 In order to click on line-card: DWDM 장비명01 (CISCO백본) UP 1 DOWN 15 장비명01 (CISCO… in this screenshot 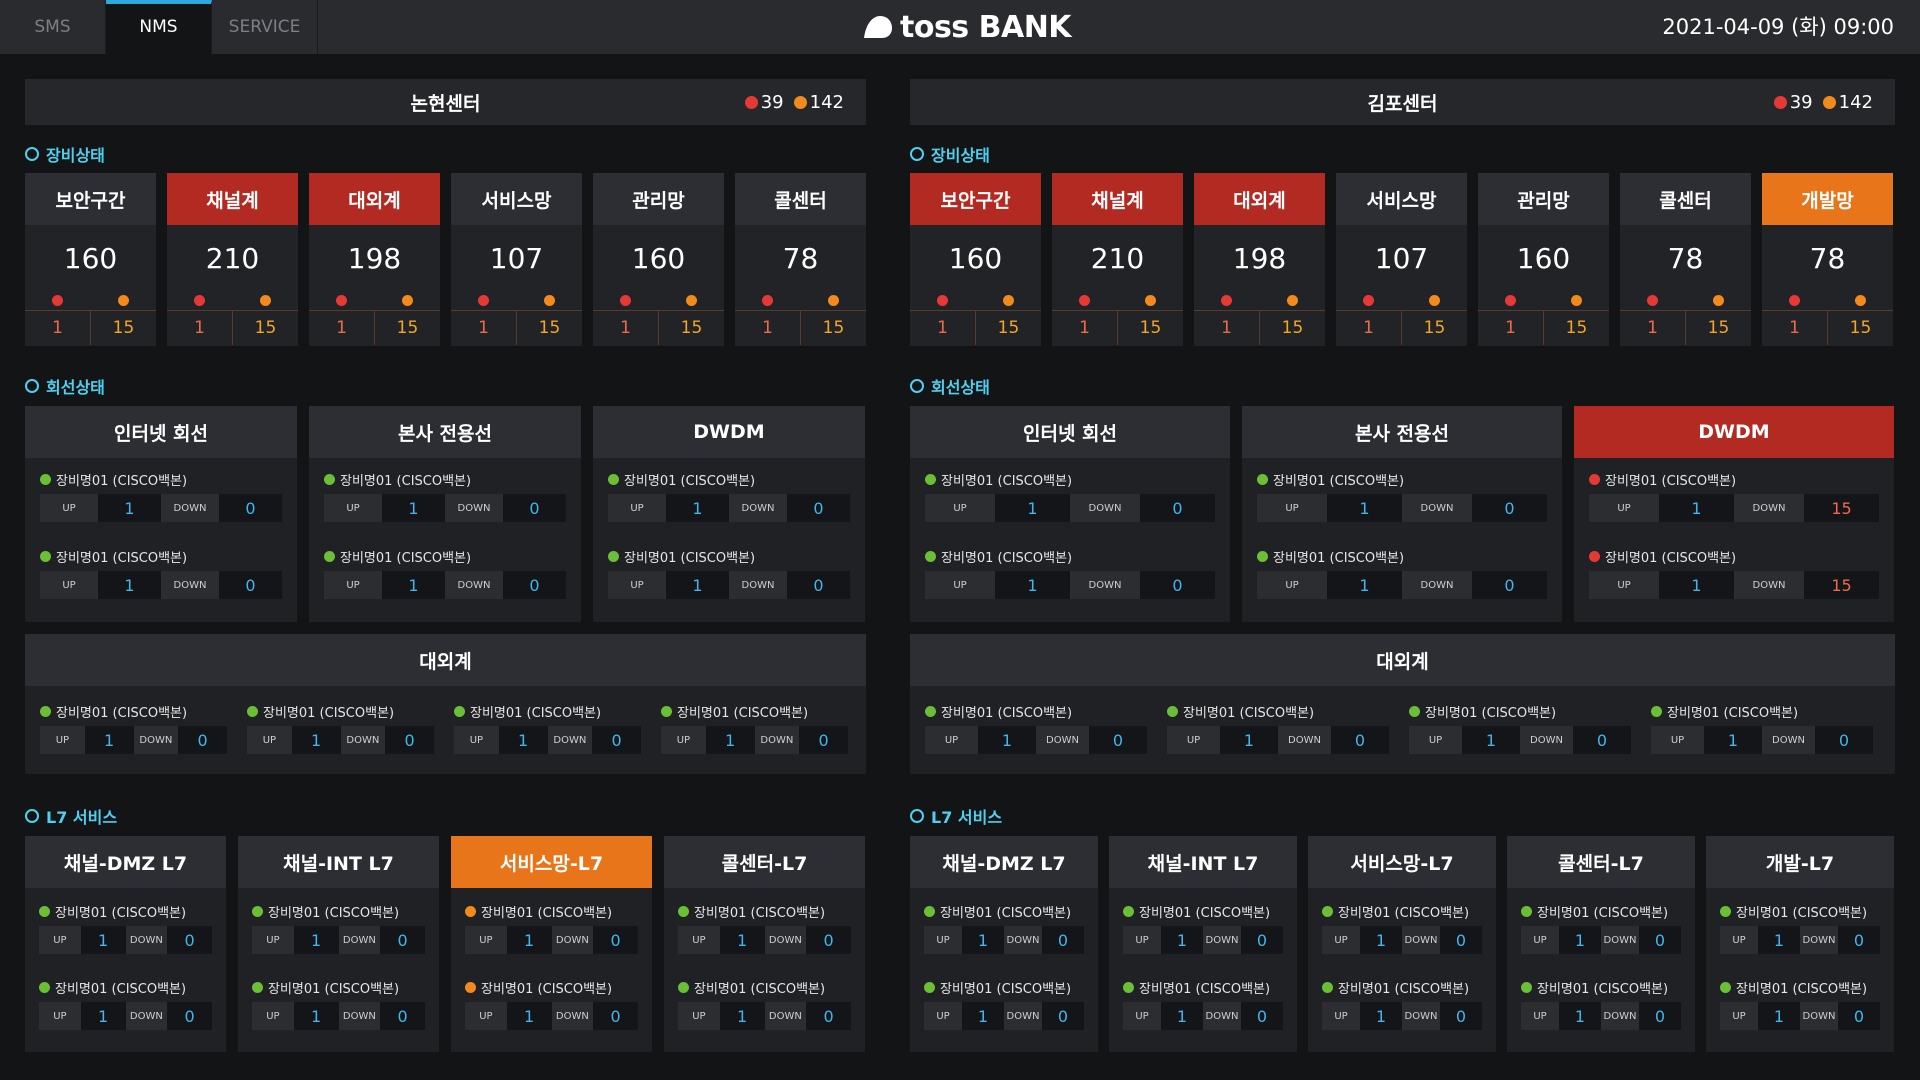, I will do `click(1734, 514)`.